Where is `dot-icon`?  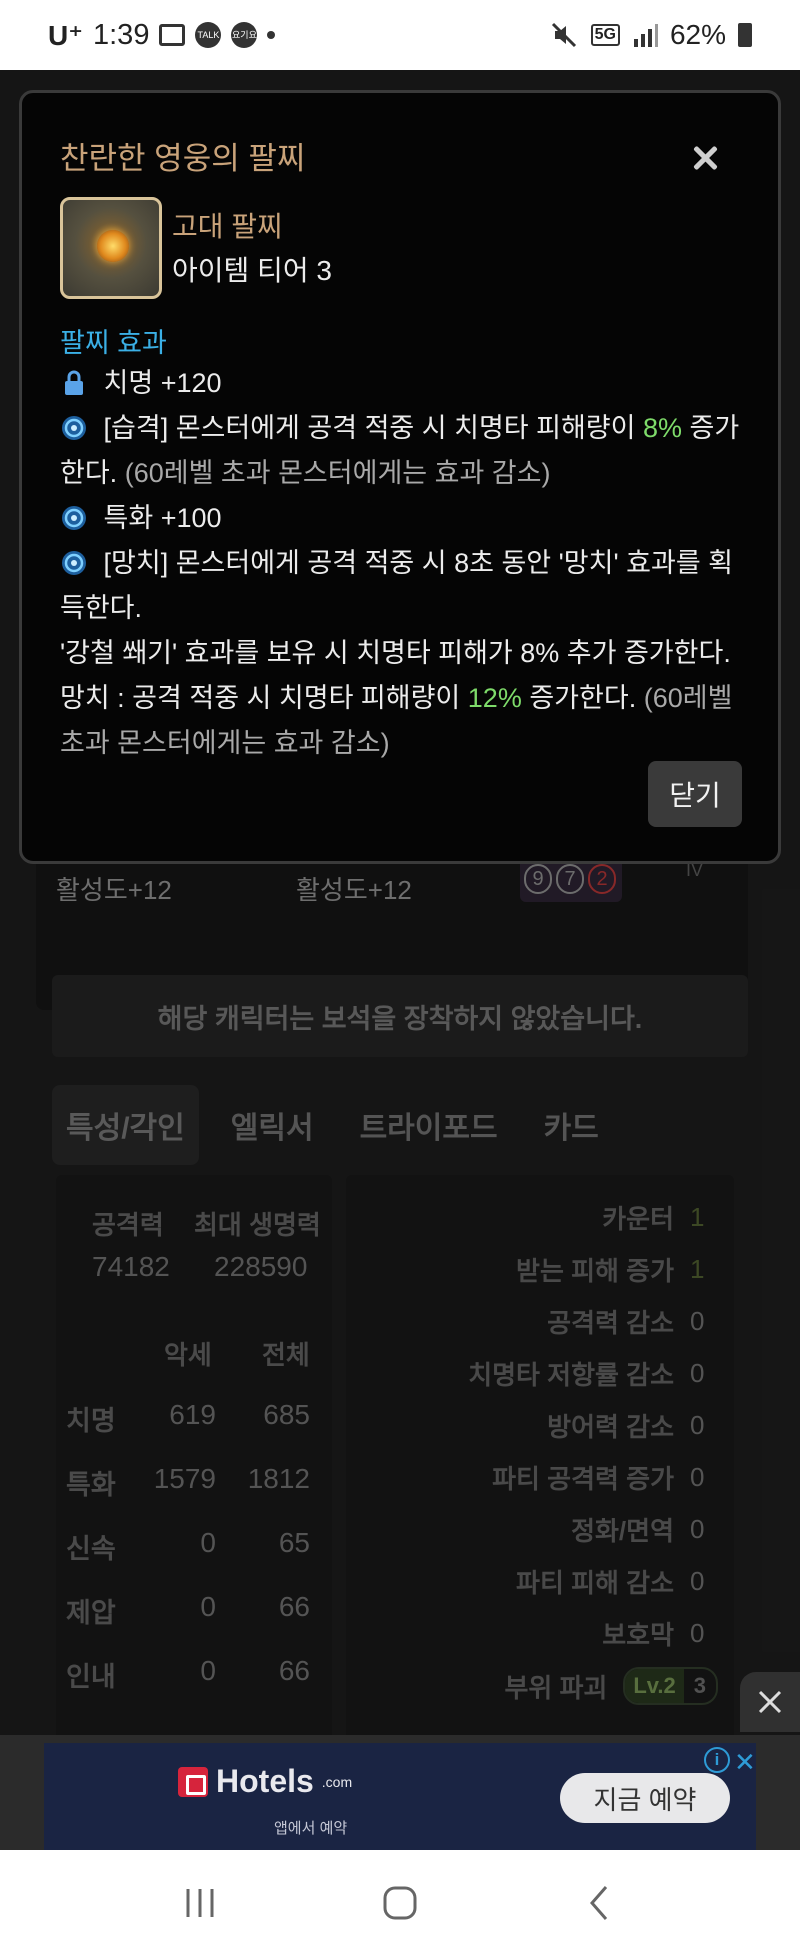
dot-icon is located at coordinates (271, 35).